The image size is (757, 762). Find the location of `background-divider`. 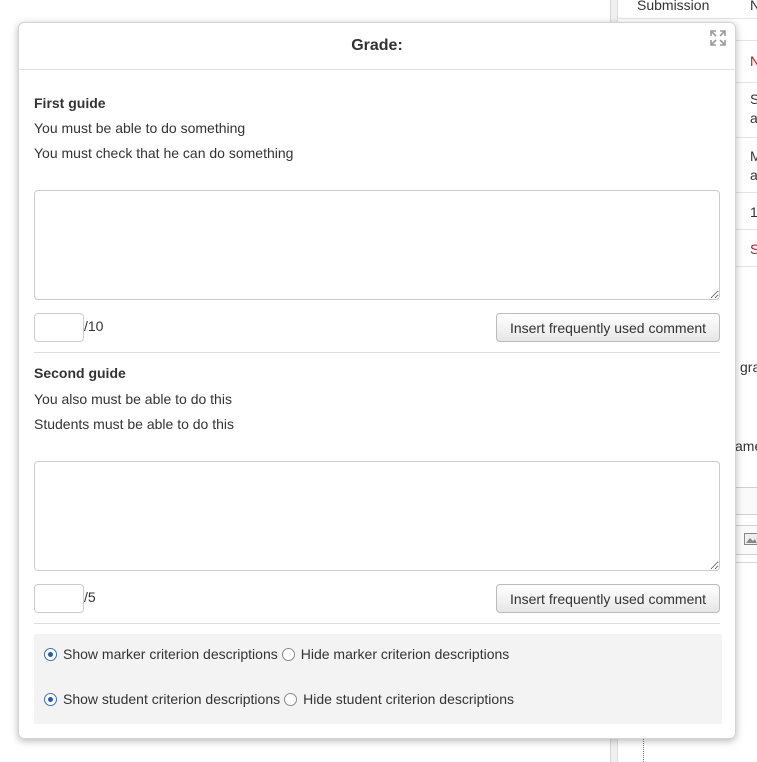

background-divider is located at coordinates (643, 748).